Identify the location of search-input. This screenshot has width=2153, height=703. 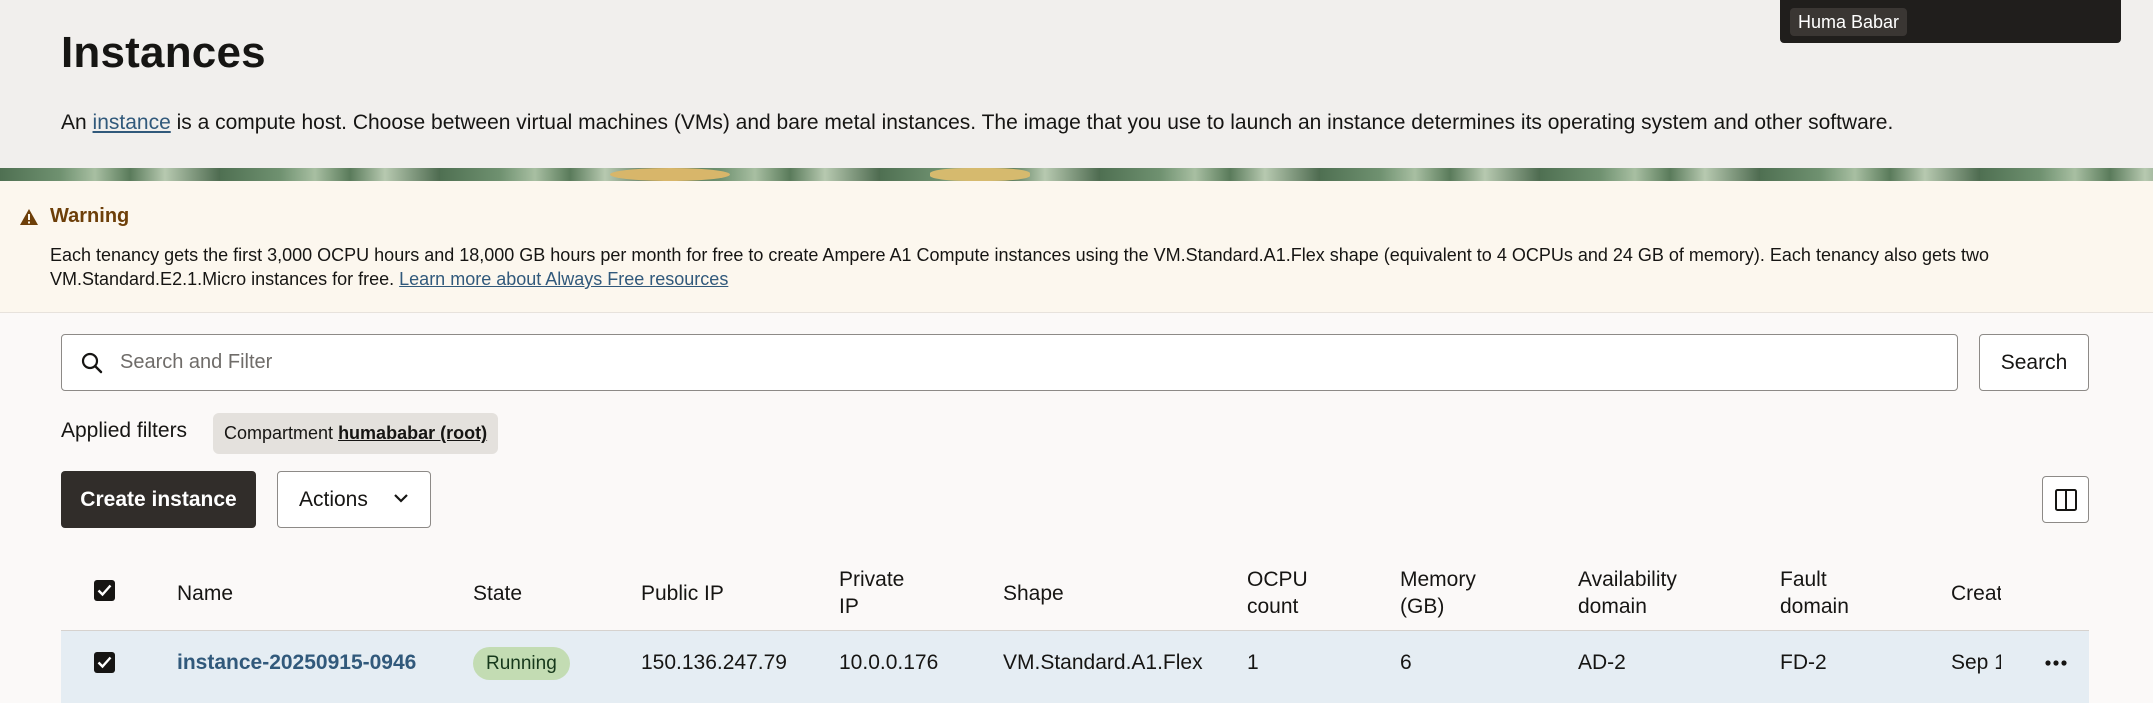
(1030, 362).